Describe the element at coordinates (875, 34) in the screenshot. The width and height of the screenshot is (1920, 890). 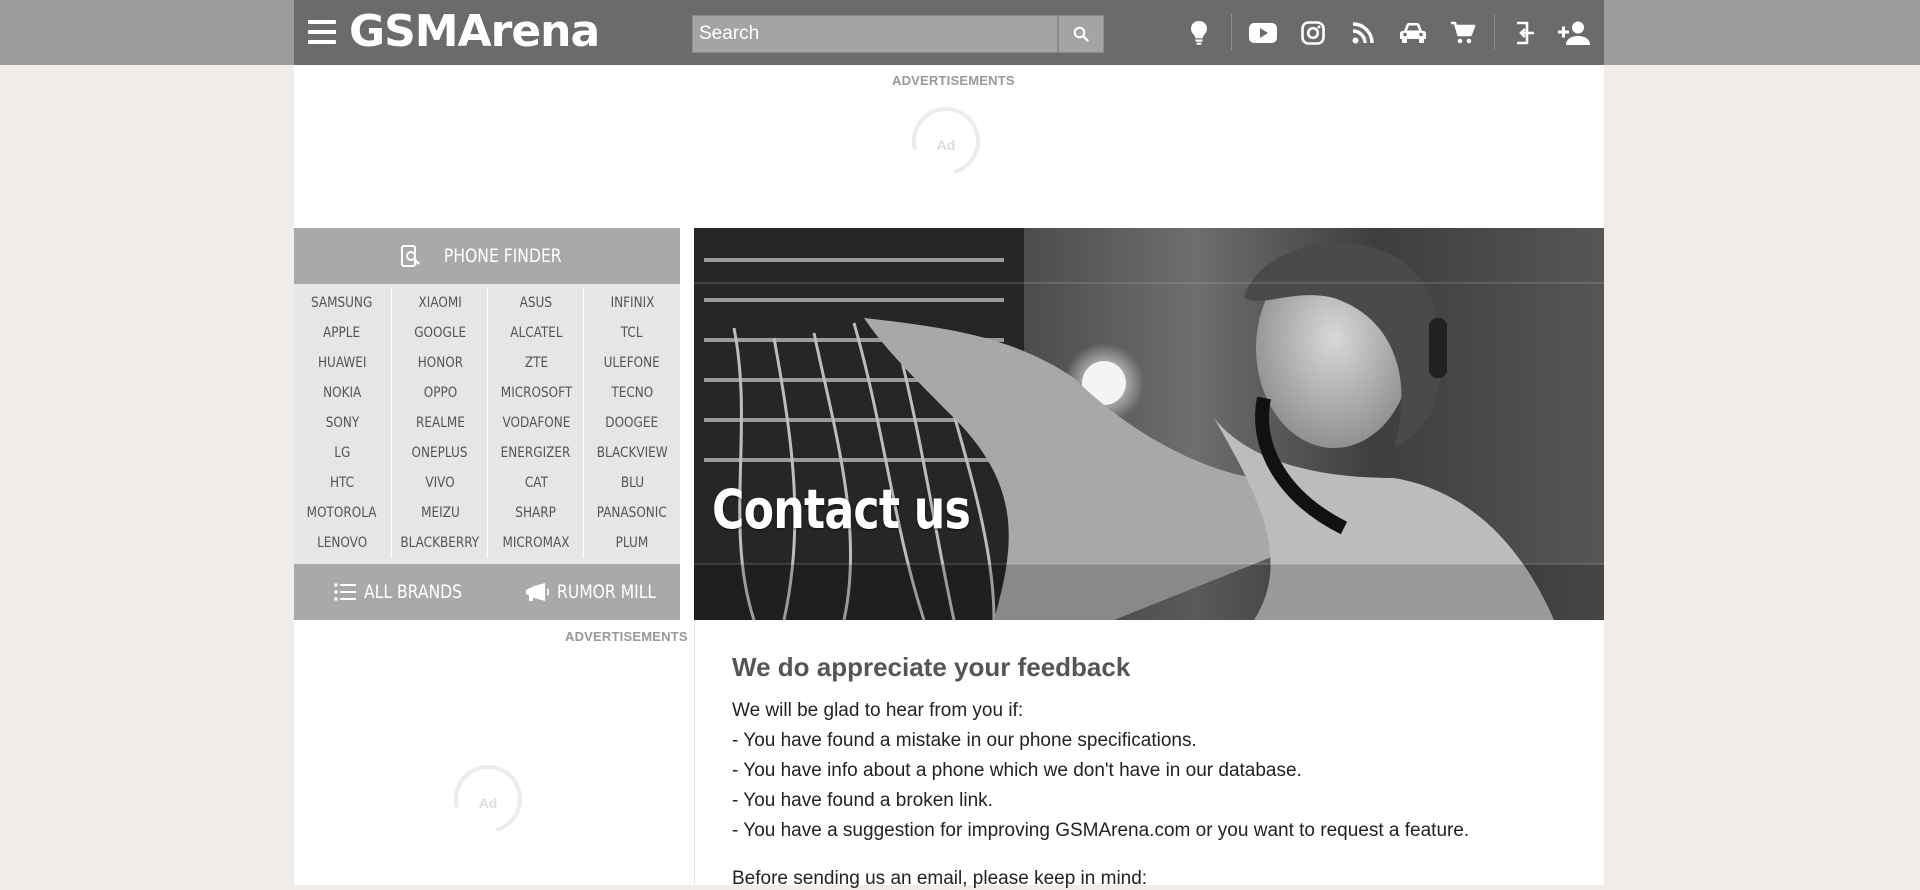
I see `search-input` at that location.